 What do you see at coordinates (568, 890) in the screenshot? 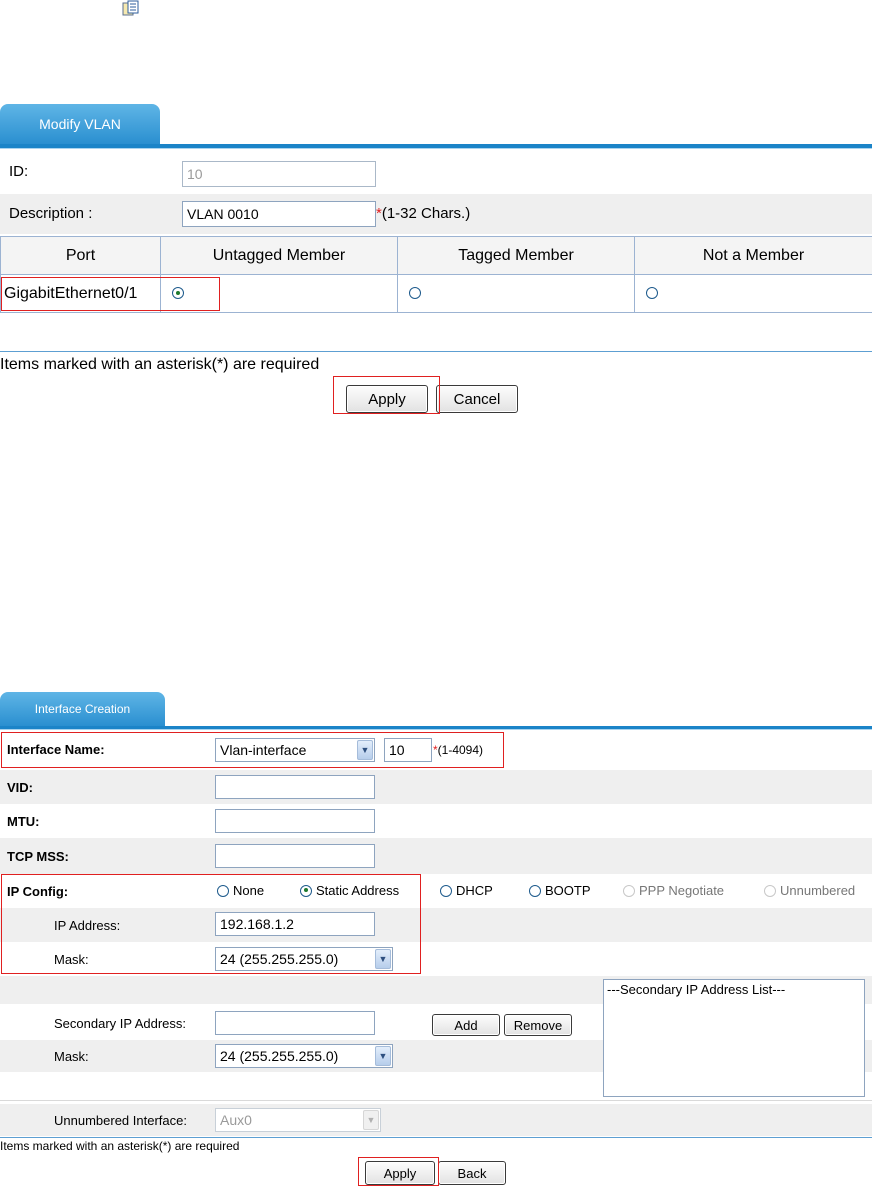
I see `option-label: BOOTP` at bounding box center [568, 890].